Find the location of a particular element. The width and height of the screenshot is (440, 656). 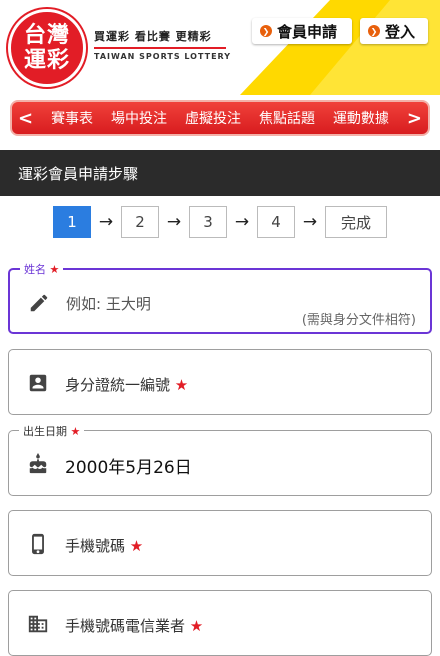

phone-label-text: 手機號碼 is located at coordinates (95, 546).